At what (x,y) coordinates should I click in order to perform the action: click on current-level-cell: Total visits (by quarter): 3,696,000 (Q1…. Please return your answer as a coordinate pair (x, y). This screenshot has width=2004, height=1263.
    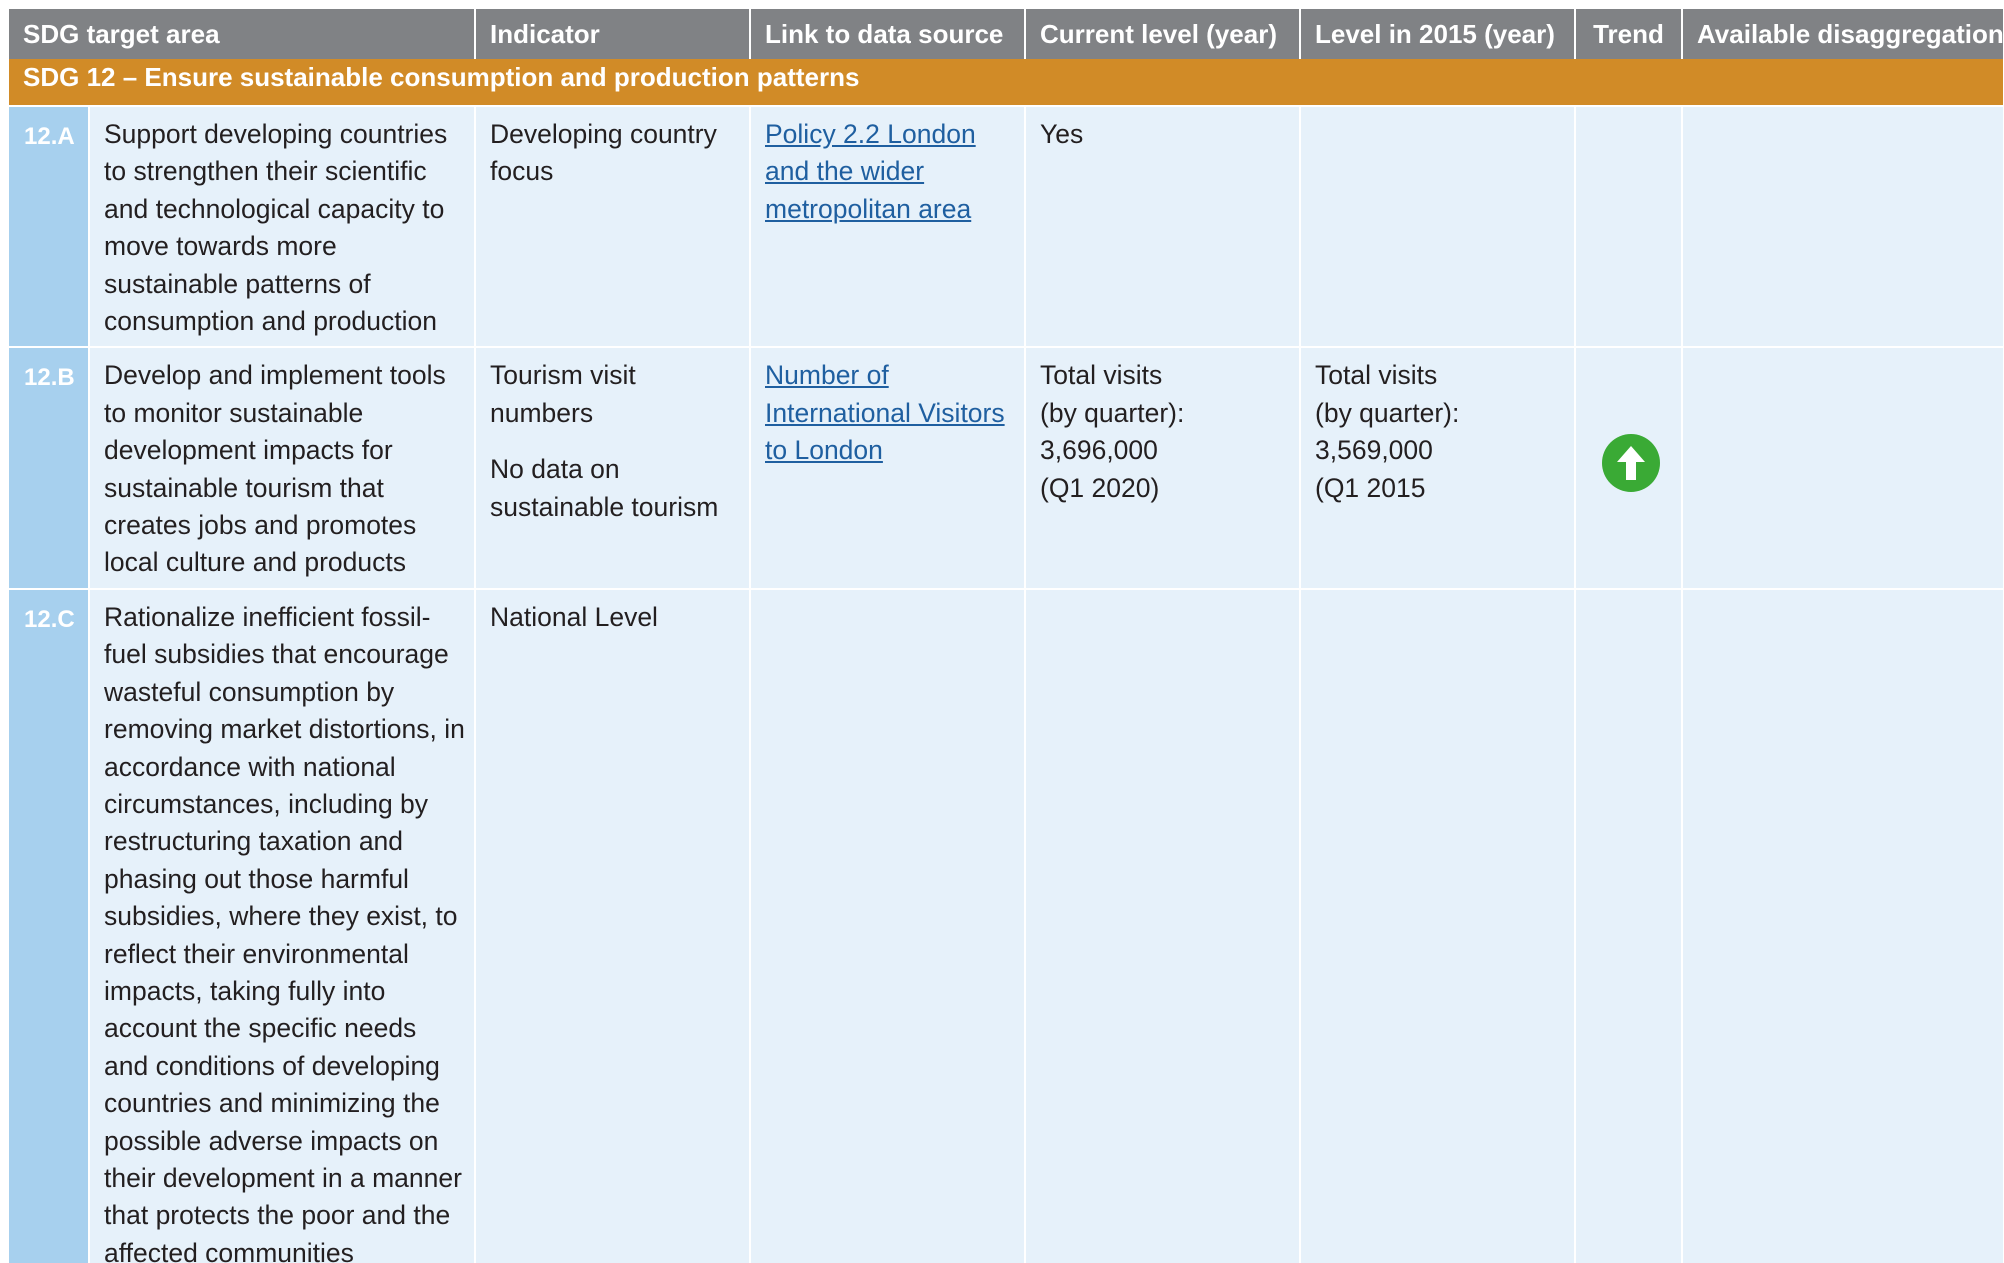
    Looking at the image, I should click on (1163, 468).